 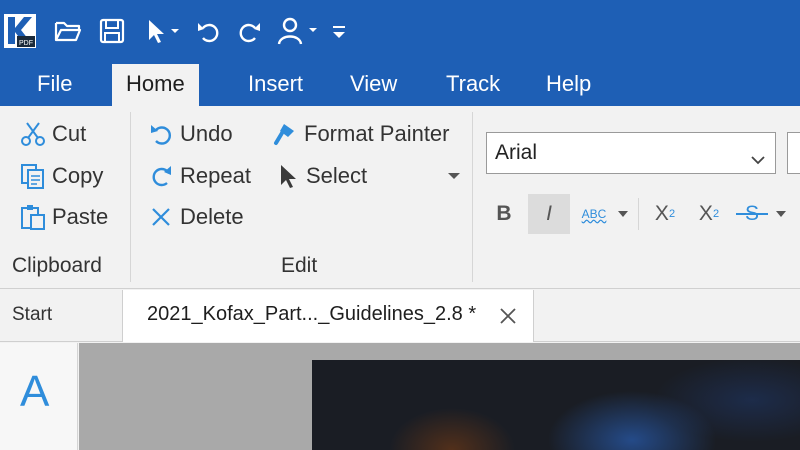 What do you see at coordinates (400, 32) in the screenshot?
I see `title-bar: PDF` at bounding box center [400, 32].